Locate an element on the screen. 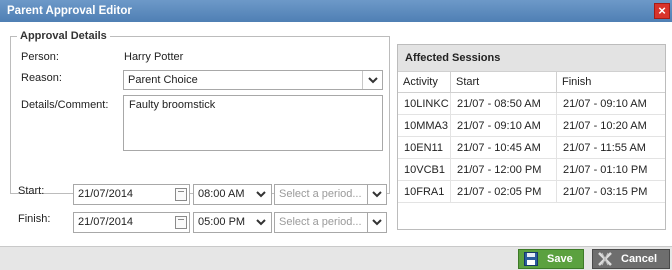 This screenshot has width=672, height=270. save-button: Save is located at coordinates (551, 259).